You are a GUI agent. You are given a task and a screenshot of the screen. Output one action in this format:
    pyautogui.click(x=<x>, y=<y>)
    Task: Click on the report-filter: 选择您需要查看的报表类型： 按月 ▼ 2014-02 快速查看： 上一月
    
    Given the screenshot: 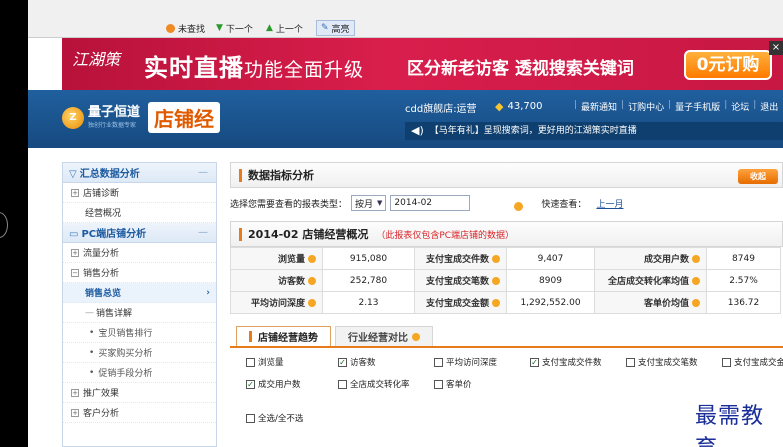 What is the action you would take?
    pyautogui.click(x=506, y=203)
    